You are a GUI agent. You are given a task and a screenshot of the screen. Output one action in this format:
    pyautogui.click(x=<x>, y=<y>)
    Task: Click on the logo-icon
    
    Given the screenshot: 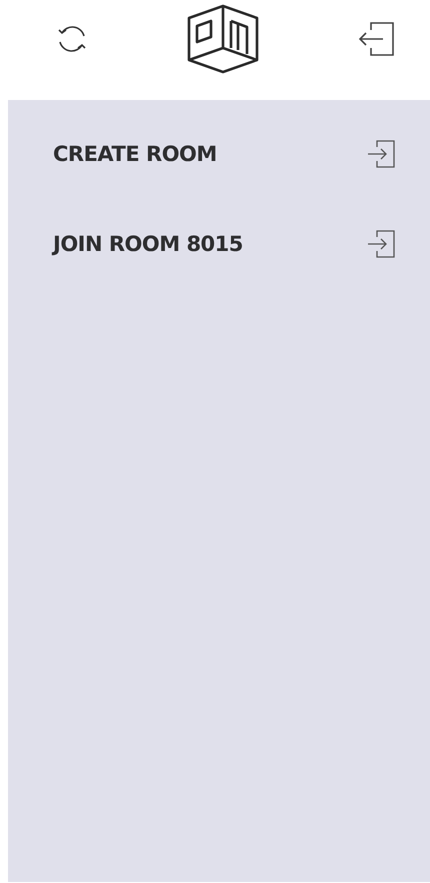 What is the action you would take?
    pyautogui.click(x=223, y=39)
    